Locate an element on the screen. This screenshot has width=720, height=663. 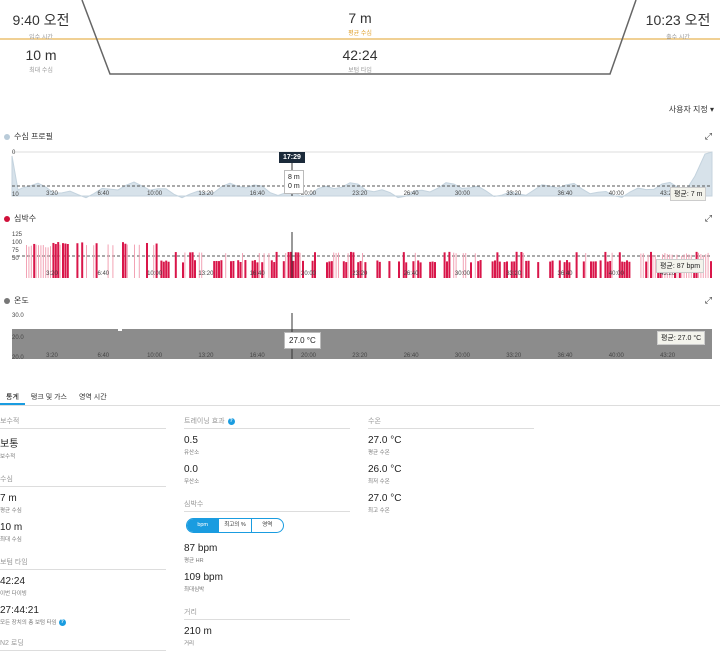
depth-chart-title: 수심 프로필 is located at coordinates (28, 136).